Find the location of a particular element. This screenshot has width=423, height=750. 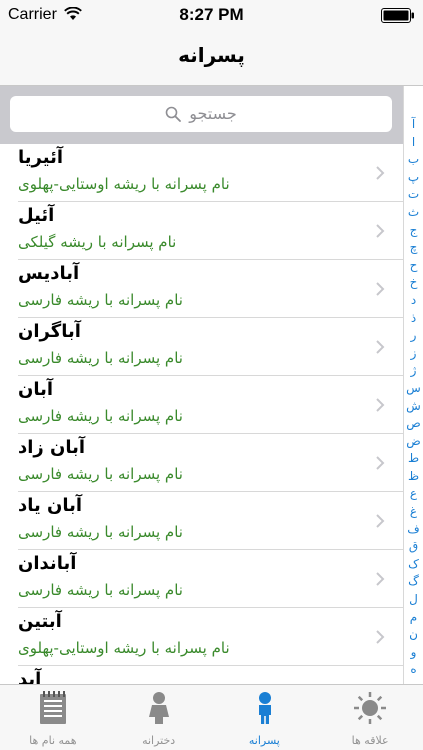

index-letter: ذ is located at coordinates (413, 319).